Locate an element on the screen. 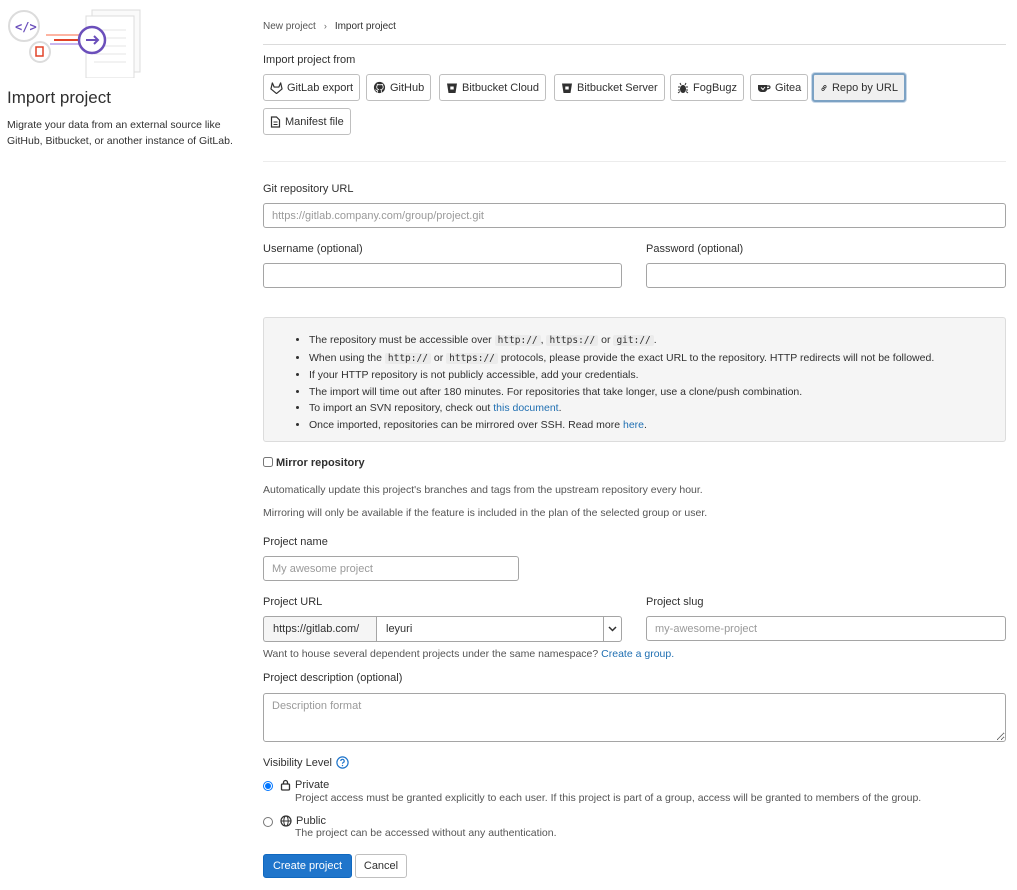 The image size is (1017, 890). namespace-select: leyuri is located at coordinates (499, 629).